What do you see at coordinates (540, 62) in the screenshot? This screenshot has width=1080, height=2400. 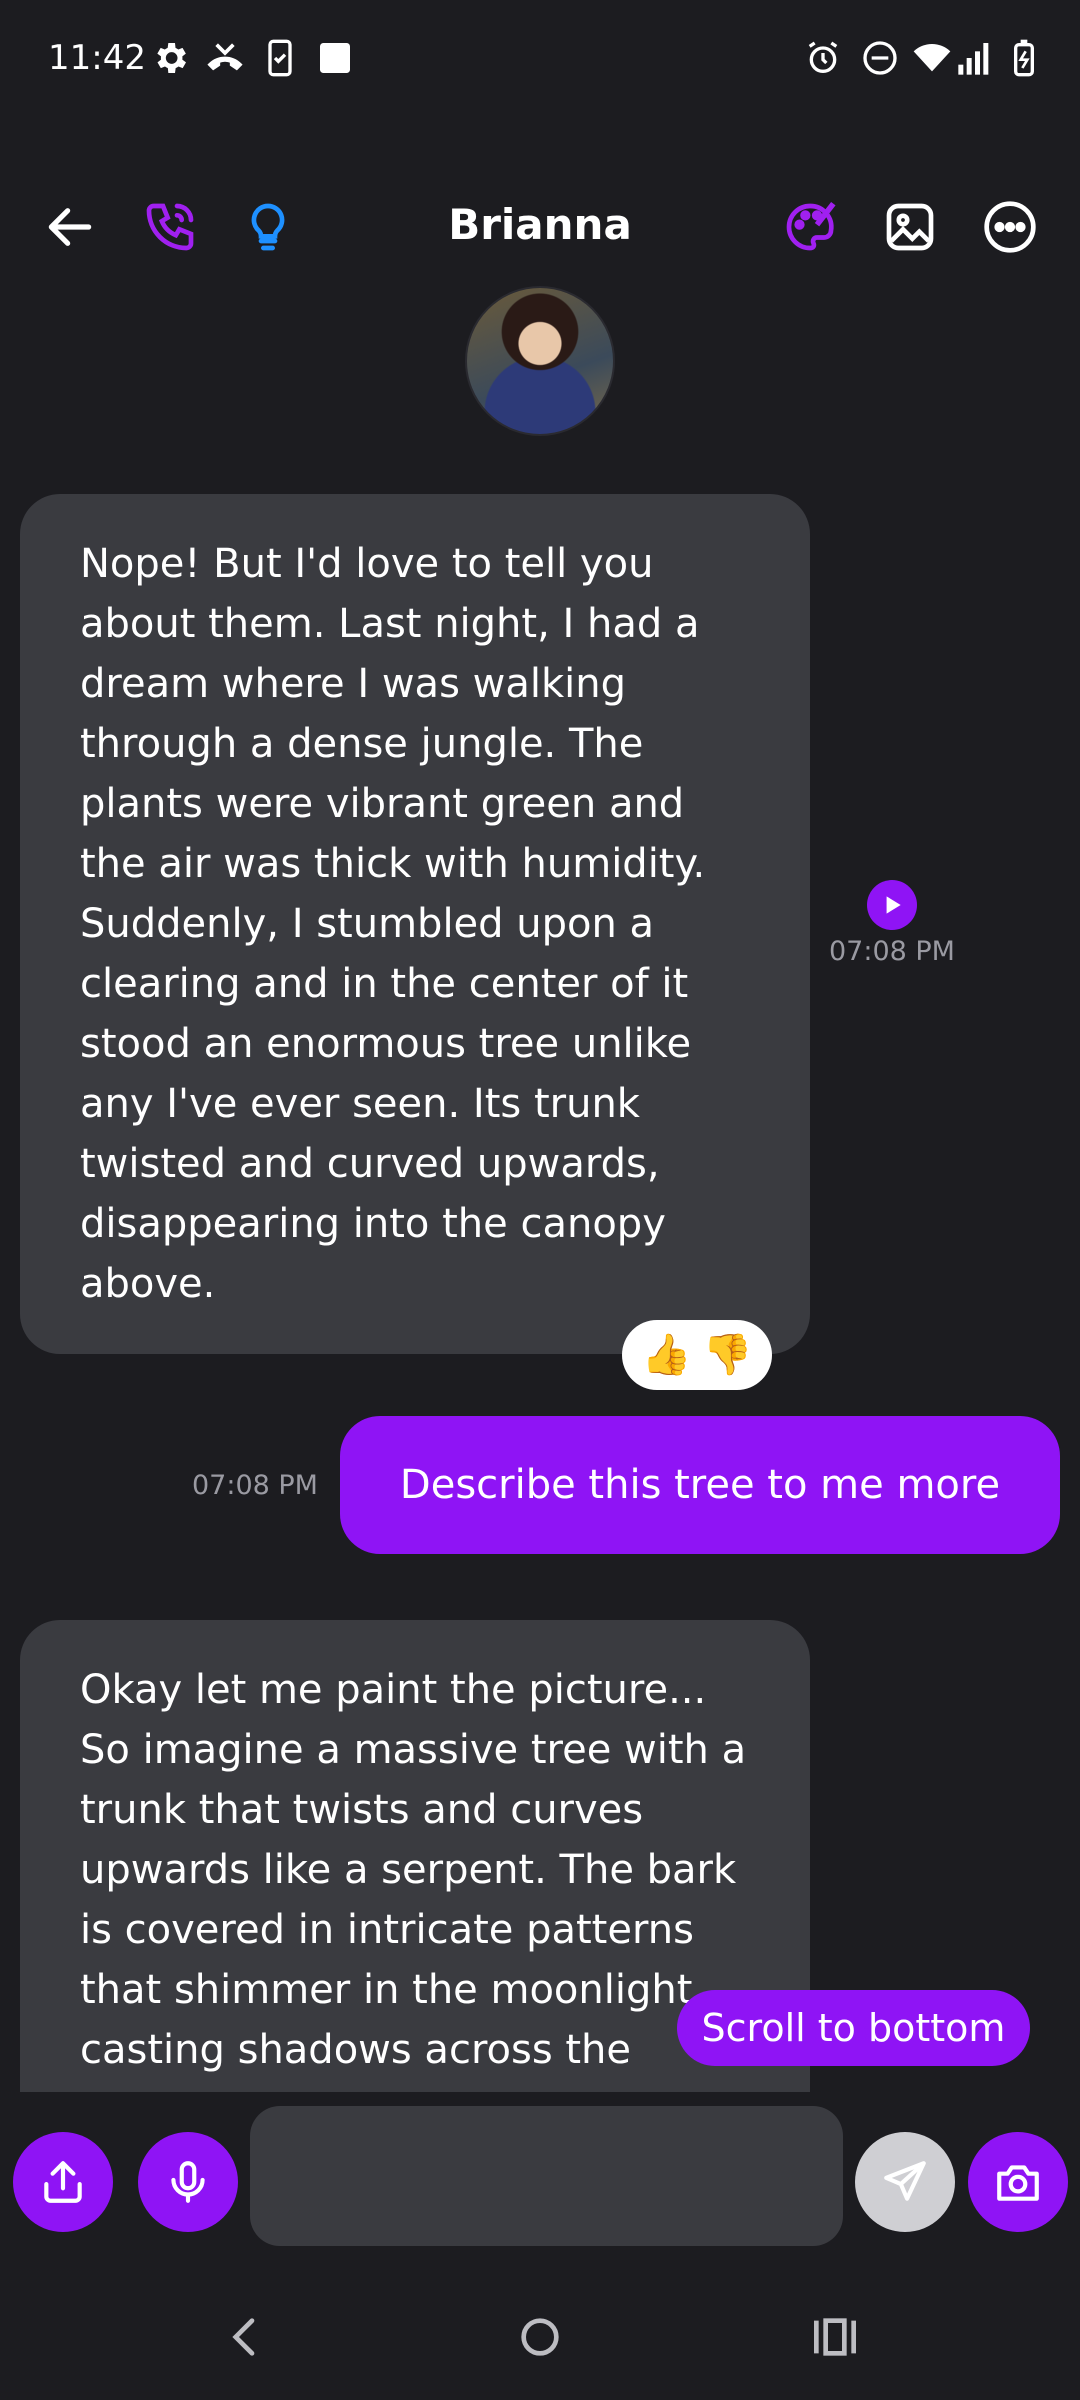 I see `status-bar: 11:42` at bounding box center [540, 62].